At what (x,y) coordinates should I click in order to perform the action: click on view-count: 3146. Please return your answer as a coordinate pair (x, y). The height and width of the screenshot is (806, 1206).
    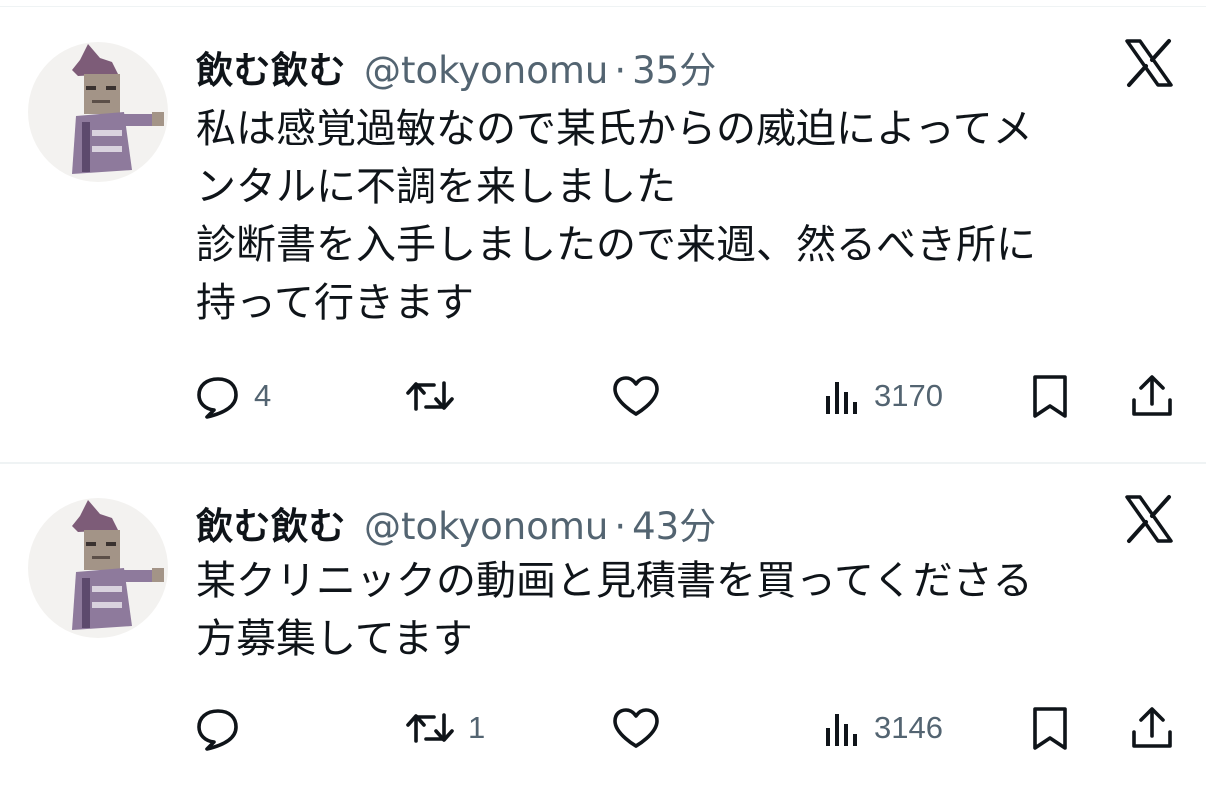
    Looking at the image, I should click on (908, 727).